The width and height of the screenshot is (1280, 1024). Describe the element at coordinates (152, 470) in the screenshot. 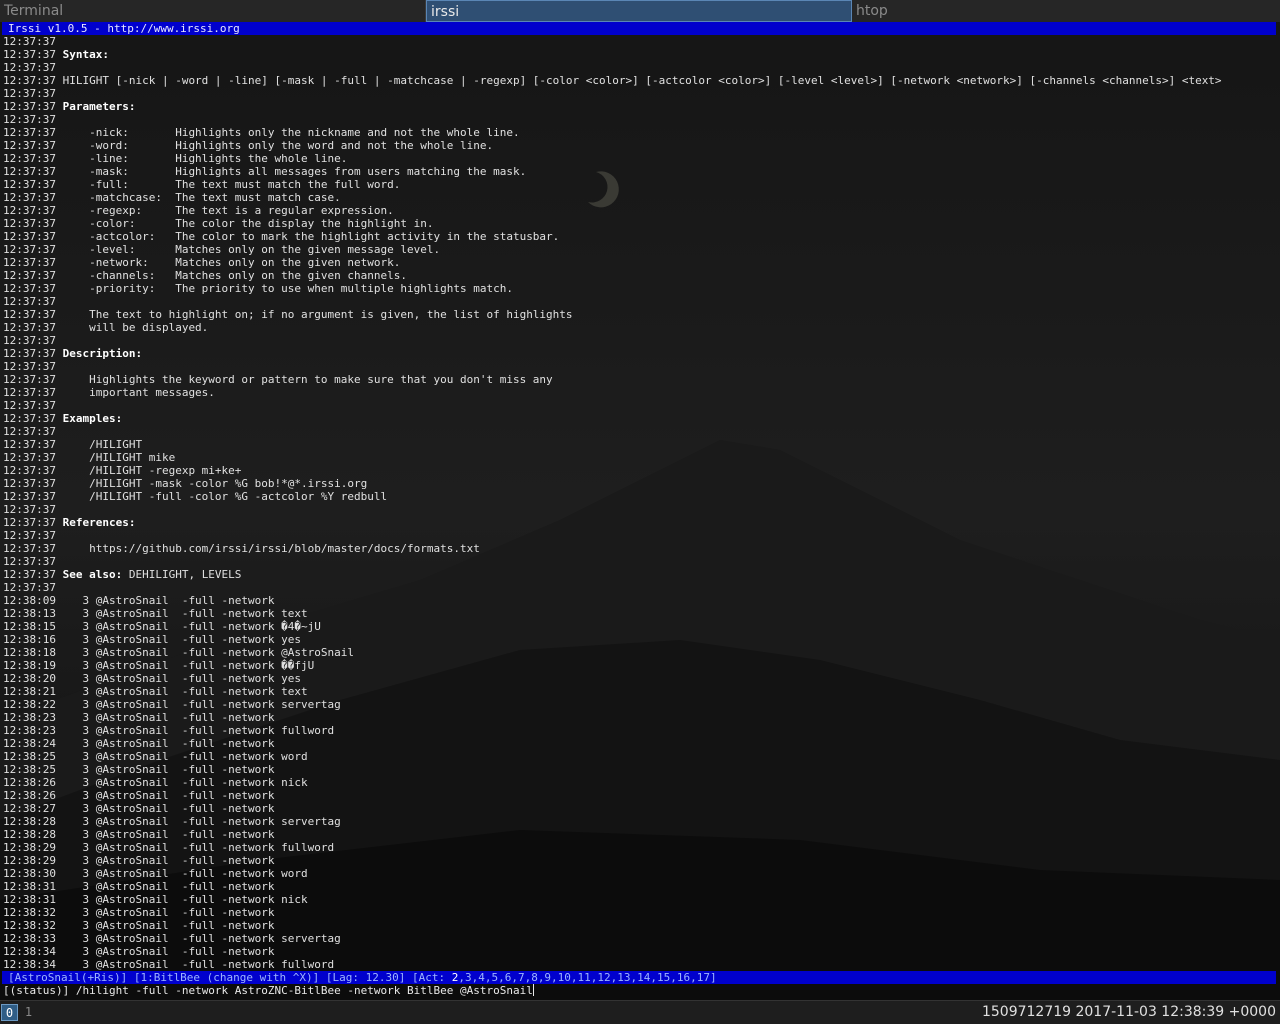

I see `message-text: /HILIGHT -regexp mi+ke+` at that location.